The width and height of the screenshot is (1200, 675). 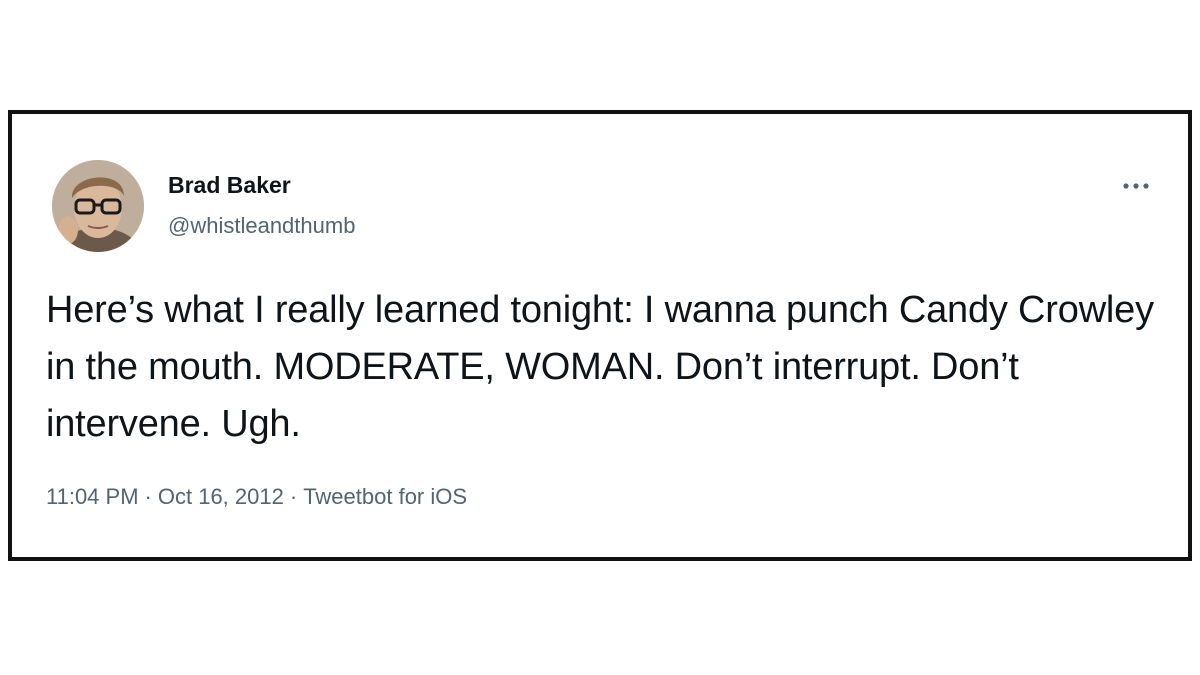 I want to click on avatar, so click(x=98, y=206).